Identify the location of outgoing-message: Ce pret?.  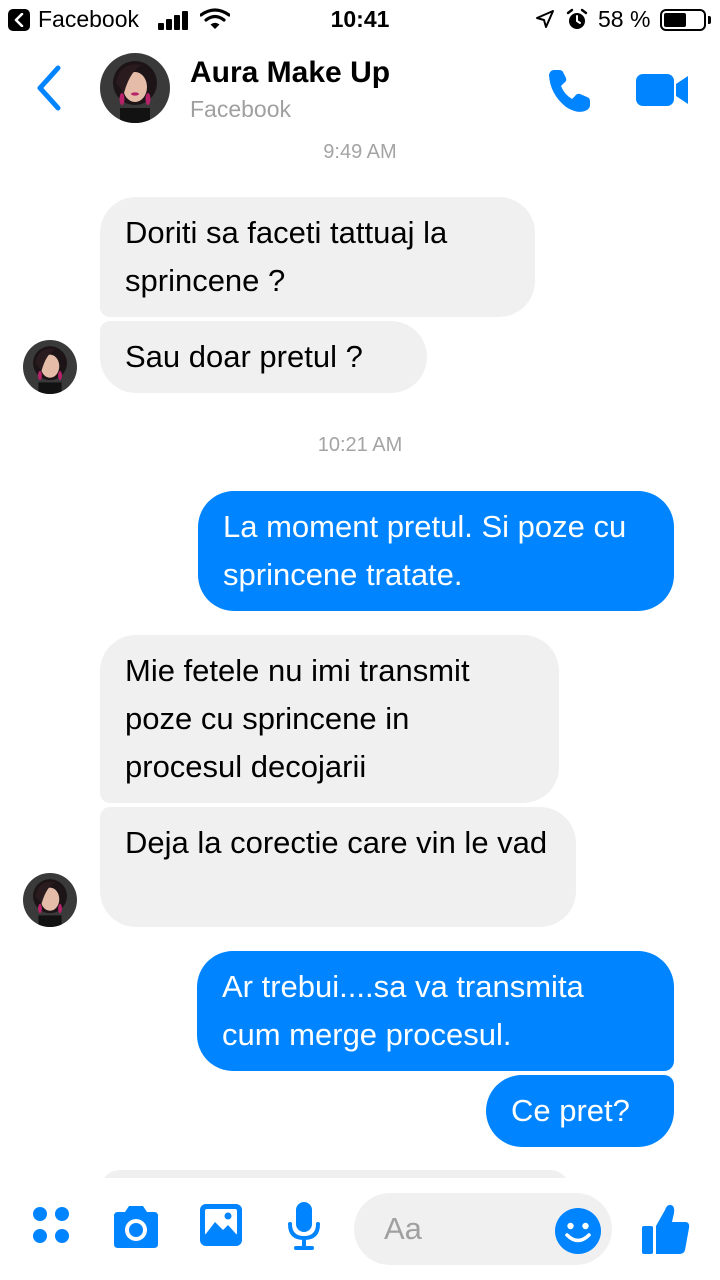
(580, 1111).